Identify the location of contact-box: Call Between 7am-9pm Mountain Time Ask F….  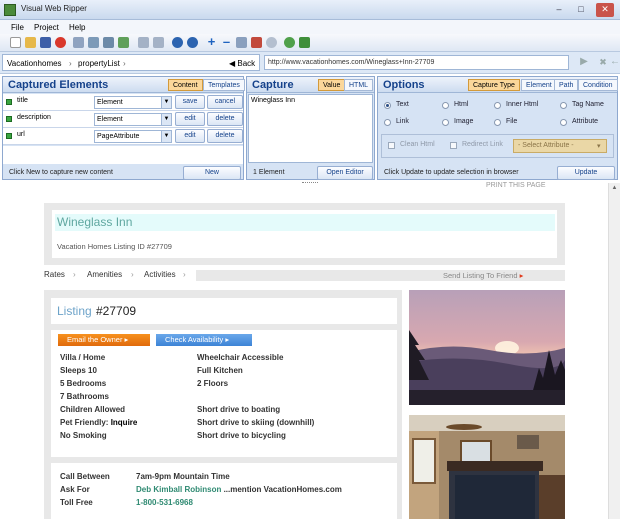
(224, 491).